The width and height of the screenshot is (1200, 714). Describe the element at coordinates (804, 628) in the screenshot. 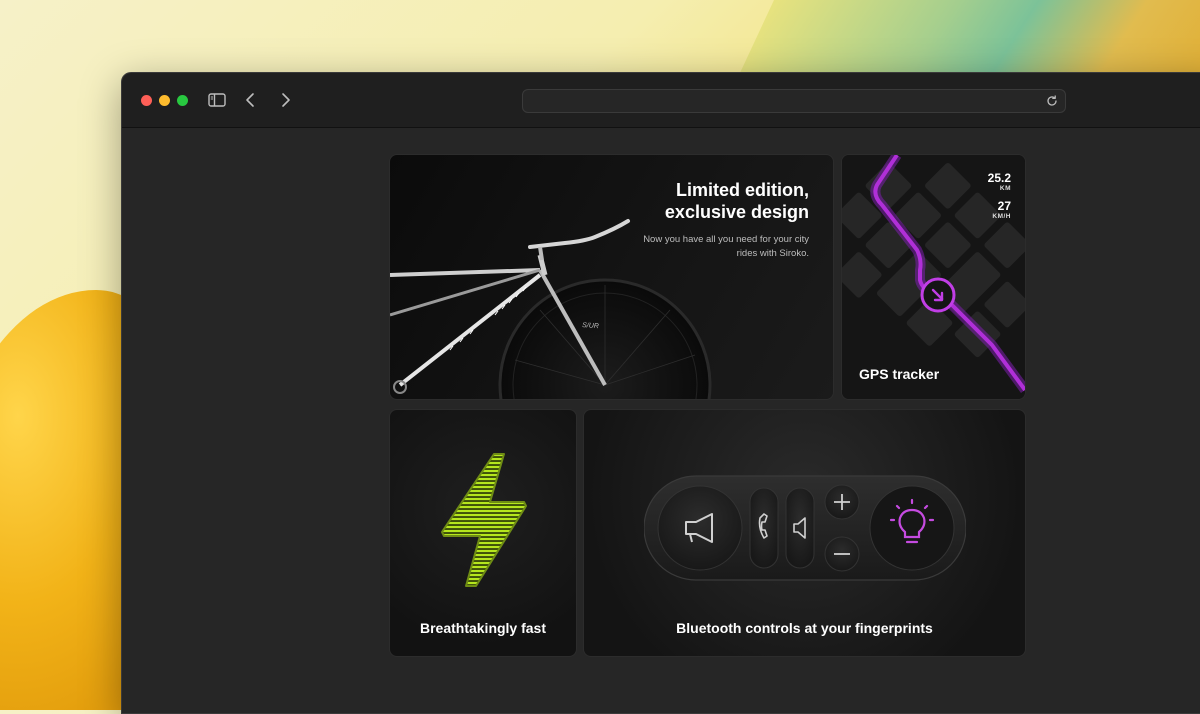

I see `bluetooth-label: Bluetooth controls at your fingerprints` at that location.